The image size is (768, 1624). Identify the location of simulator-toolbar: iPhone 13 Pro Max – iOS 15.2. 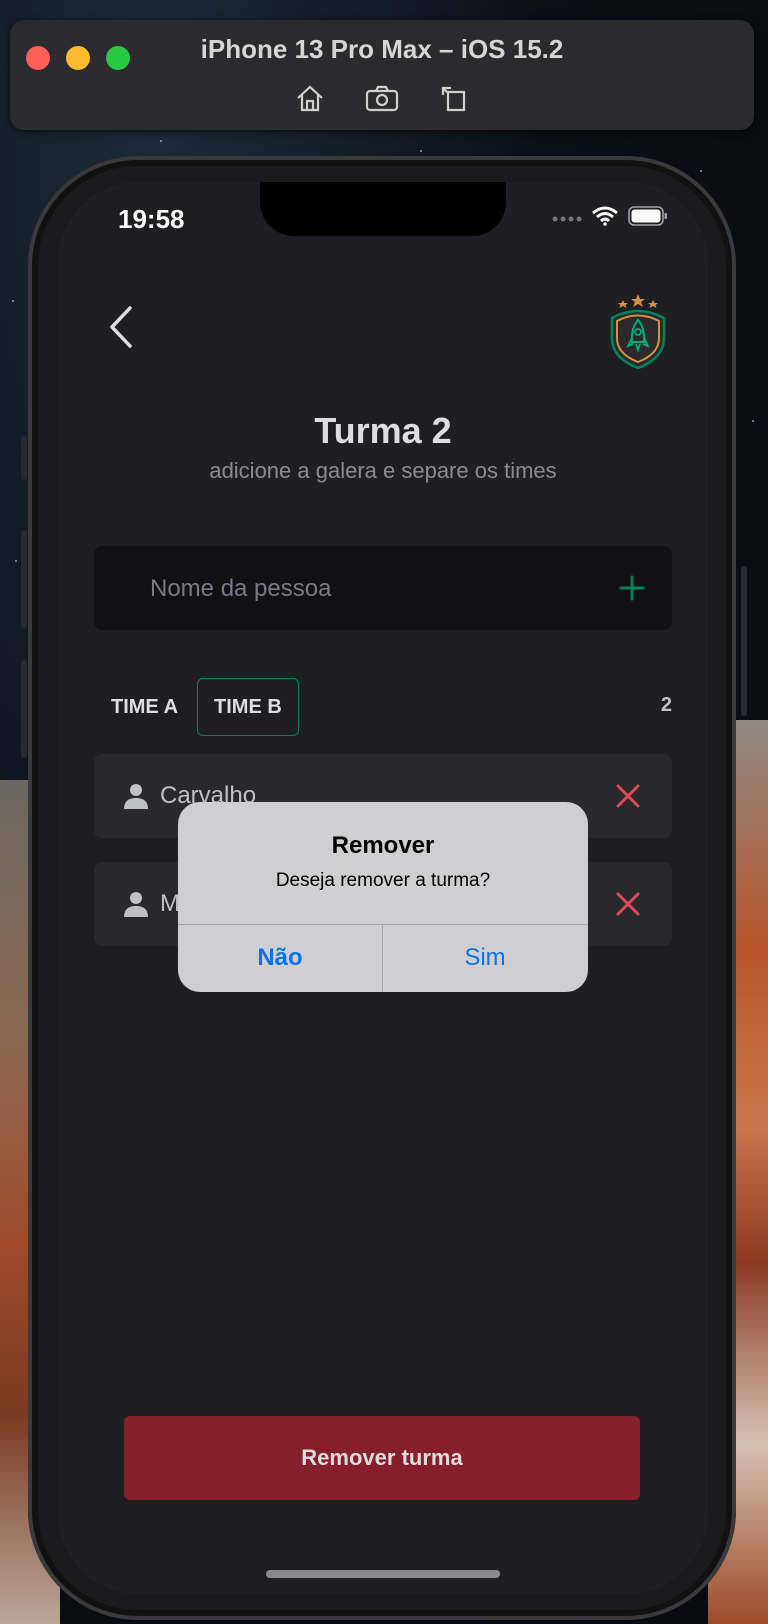
(382, 75).